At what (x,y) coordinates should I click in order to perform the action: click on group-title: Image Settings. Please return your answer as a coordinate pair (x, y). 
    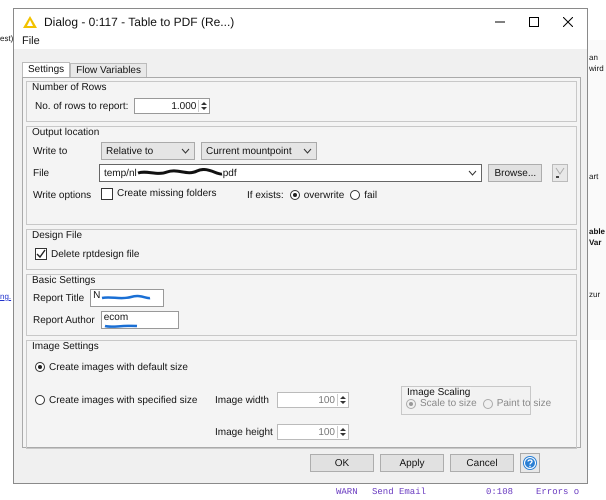
    Looking at the image, I should click on (65, 346).